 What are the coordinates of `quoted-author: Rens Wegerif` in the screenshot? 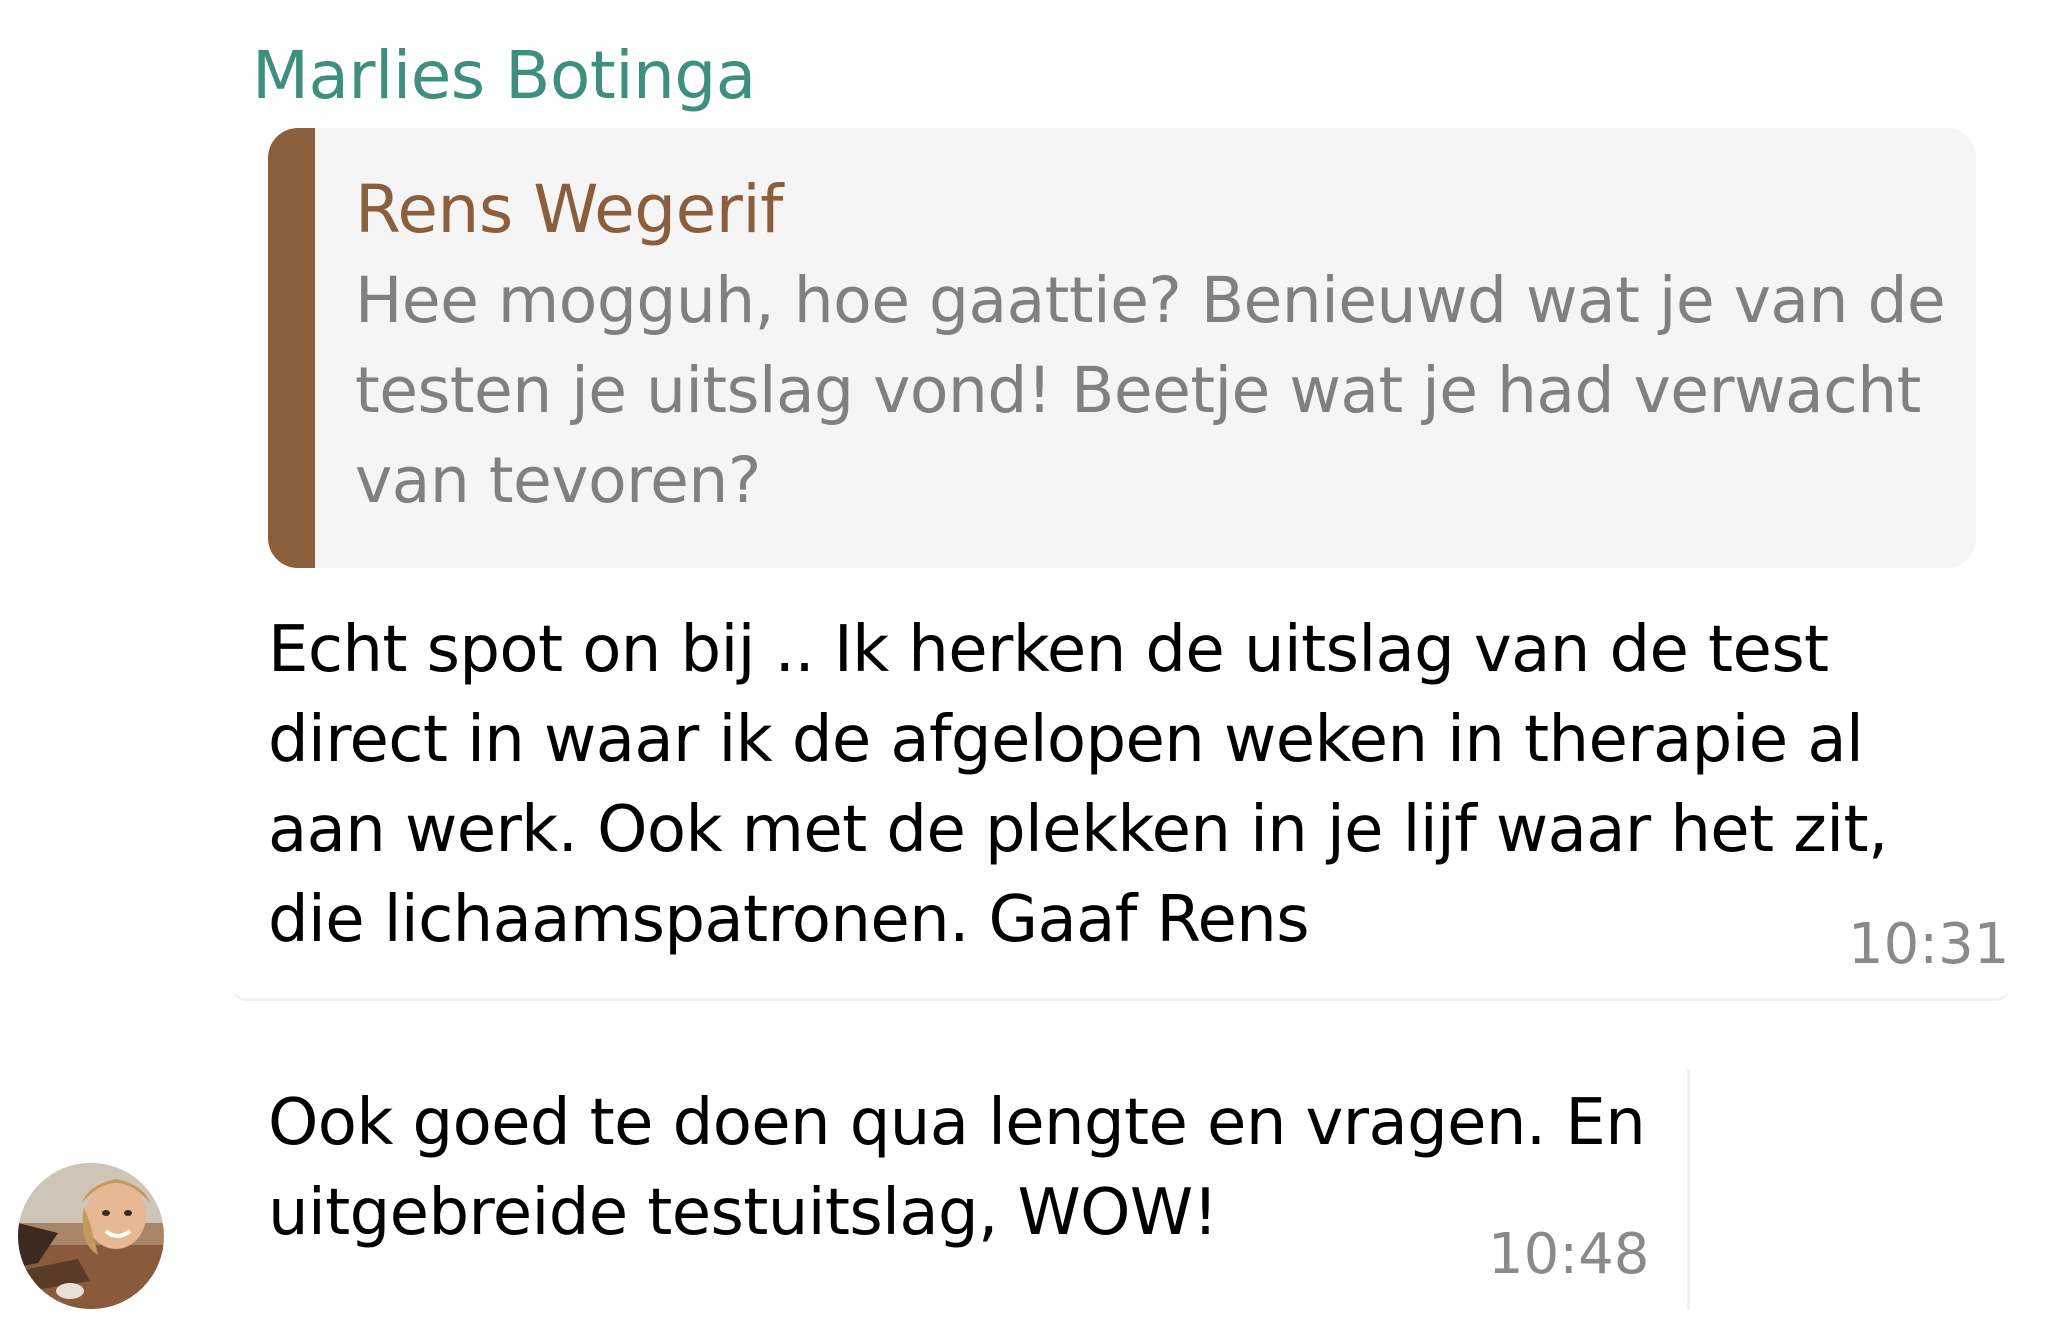 It's located at (569, 209).